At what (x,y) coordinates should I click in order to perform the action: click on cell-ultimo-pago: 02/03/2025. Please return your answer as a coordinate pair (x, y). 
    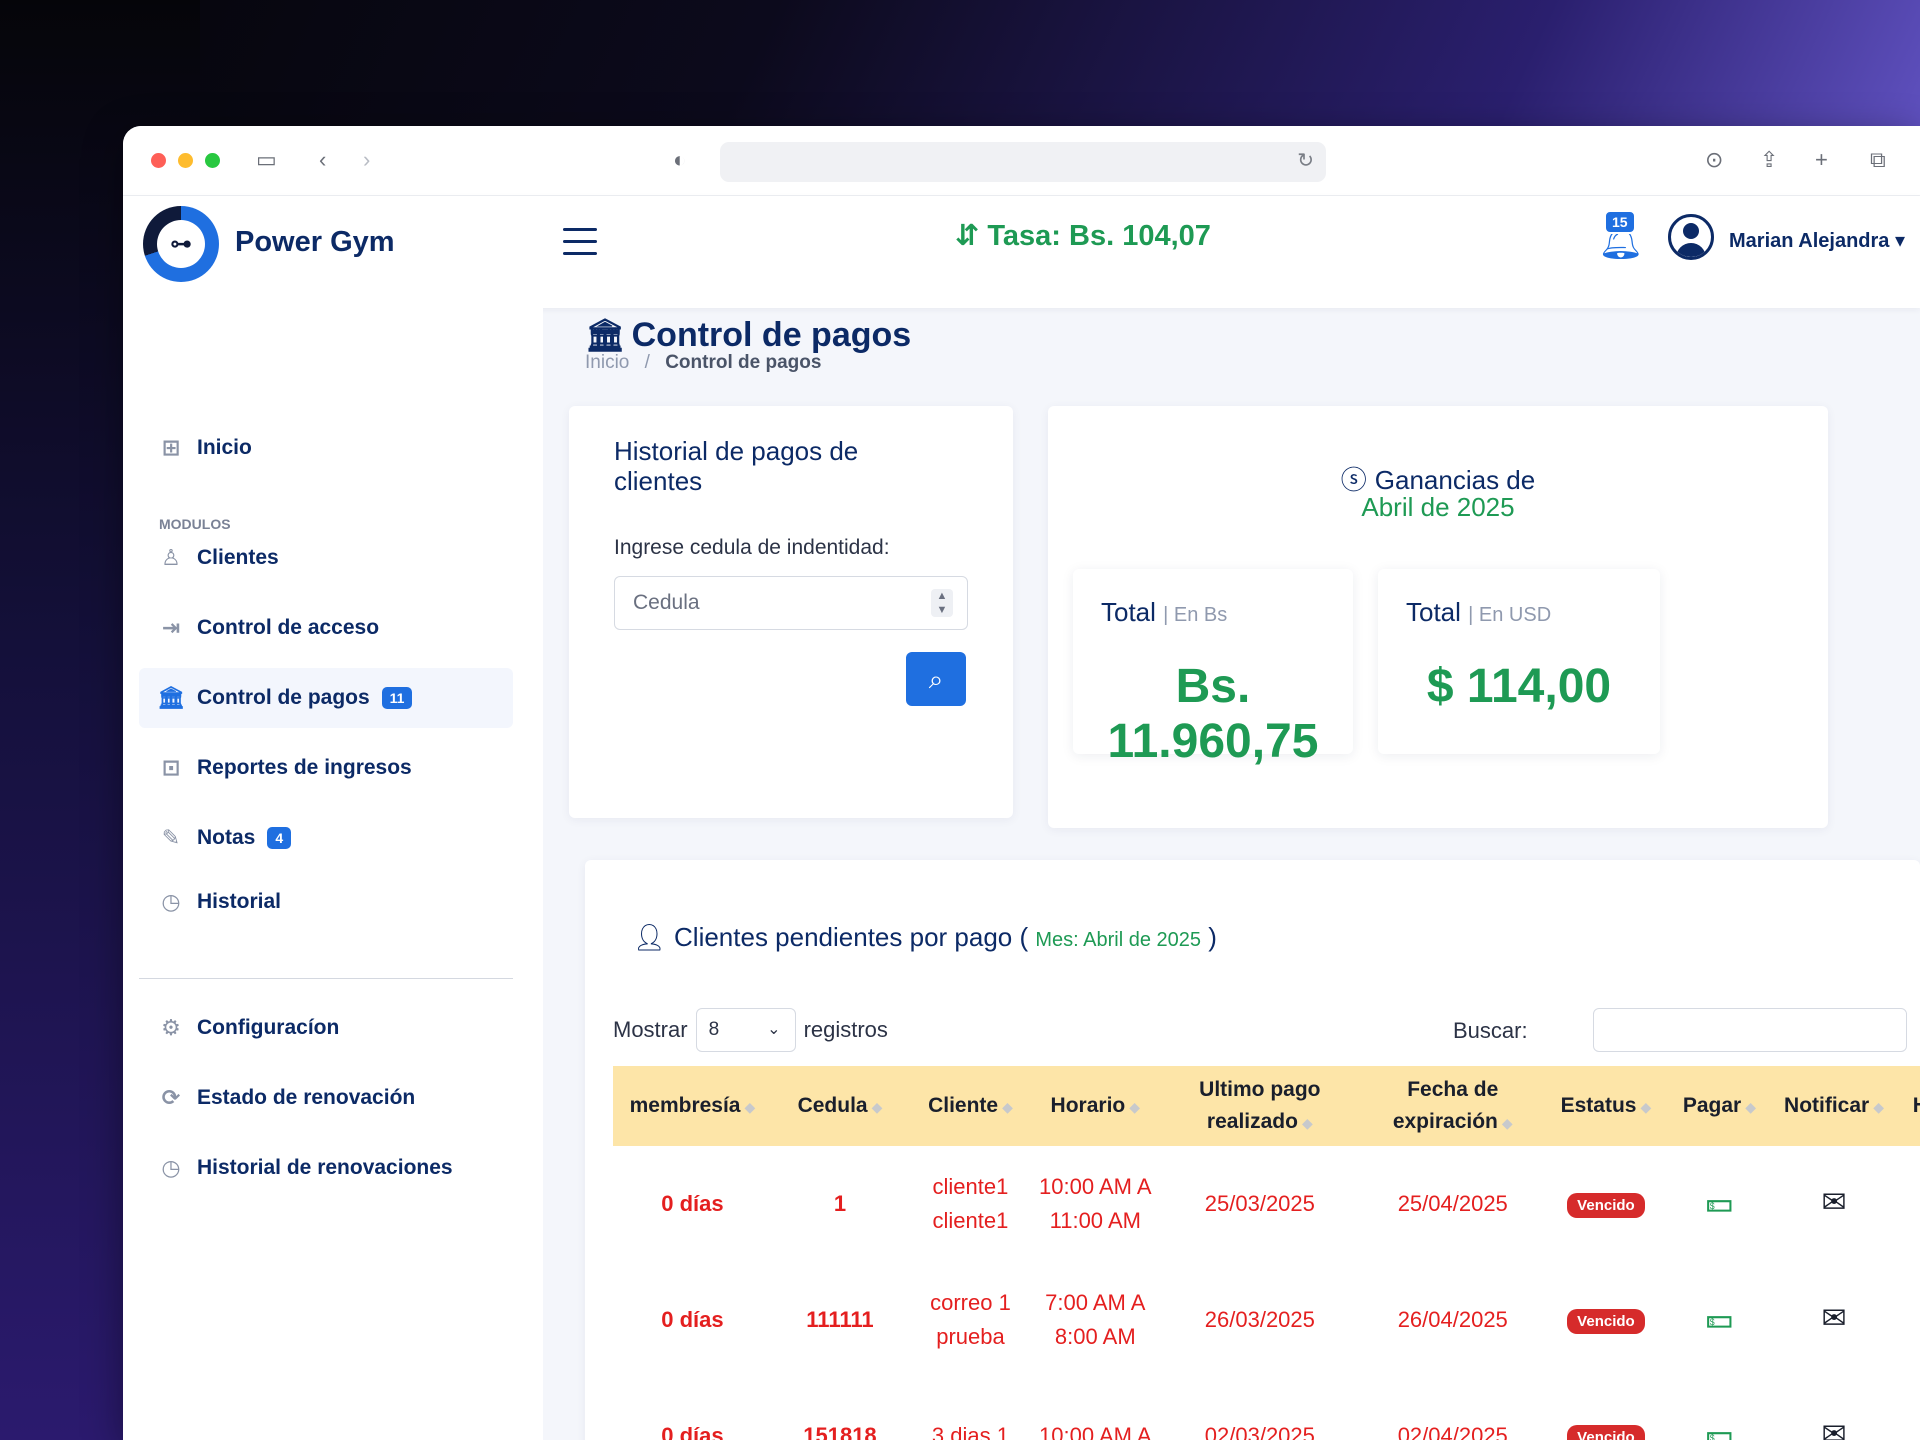
    Looking at the image, I should click on (1259, 1431).